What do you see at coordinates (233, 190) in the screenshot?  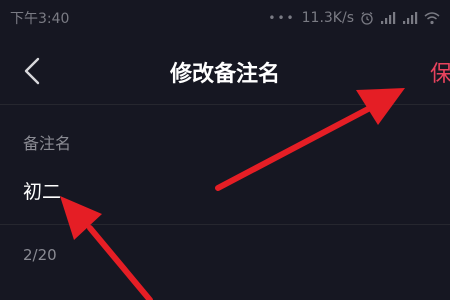 I see `remark-name-input` at bounding box center [233, 190].